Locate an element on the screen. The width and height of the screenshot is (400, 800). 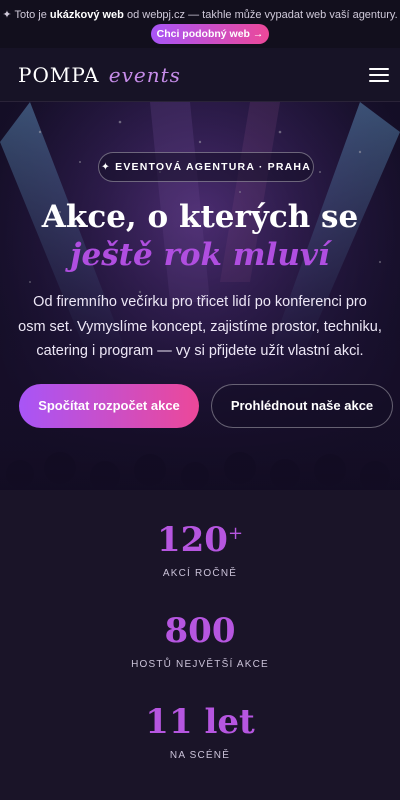
stat-value: 120 is located at coordinates (192, 540).